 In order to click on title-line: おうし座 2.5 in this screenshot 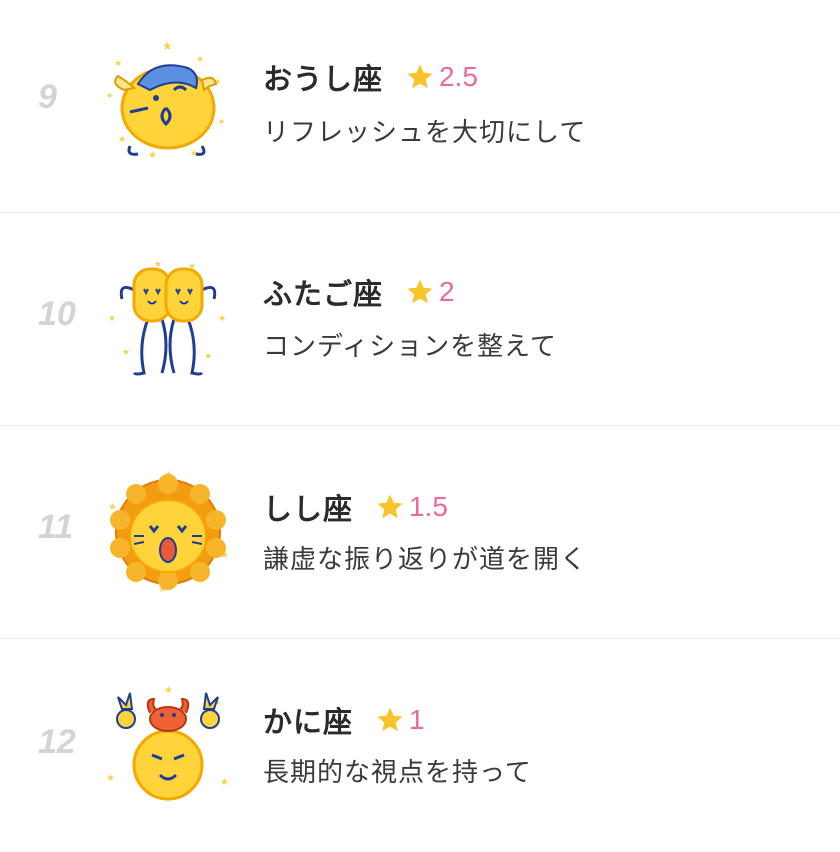, I will do `click(370, 77)`.